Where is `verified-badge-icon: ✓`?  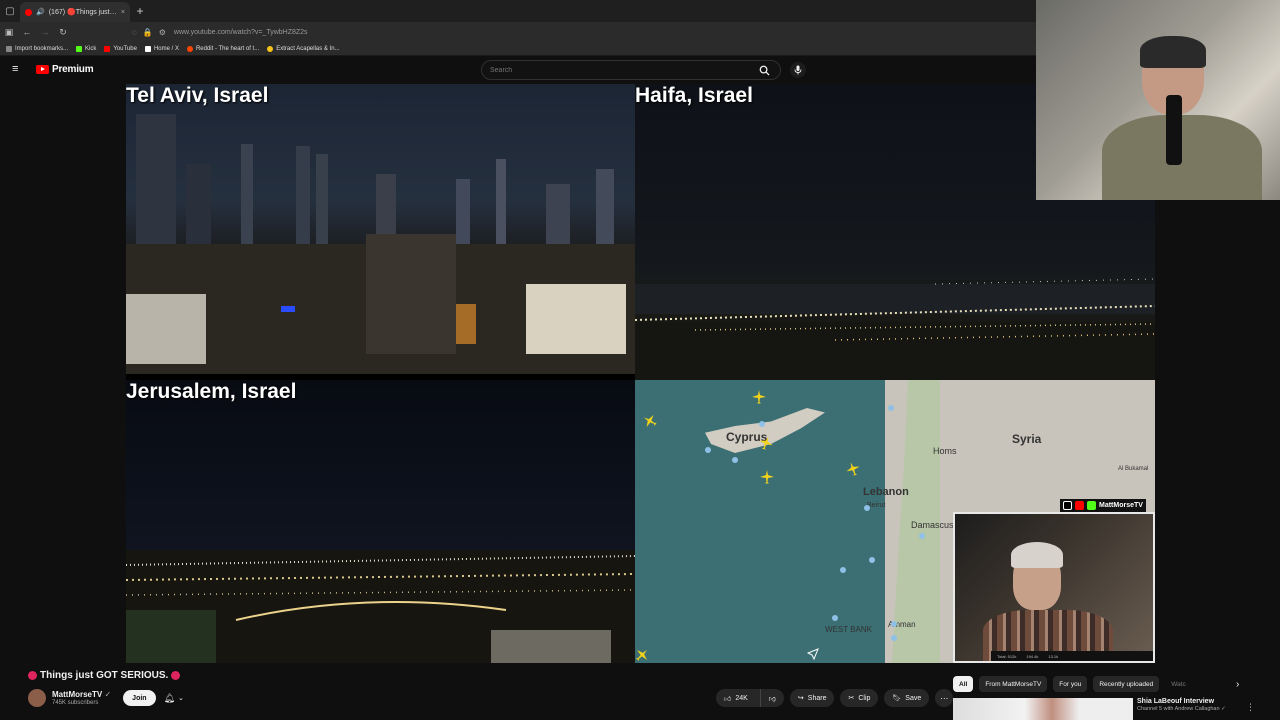
verified-badge-icon: ✓ is located at coordinates (108, 694).